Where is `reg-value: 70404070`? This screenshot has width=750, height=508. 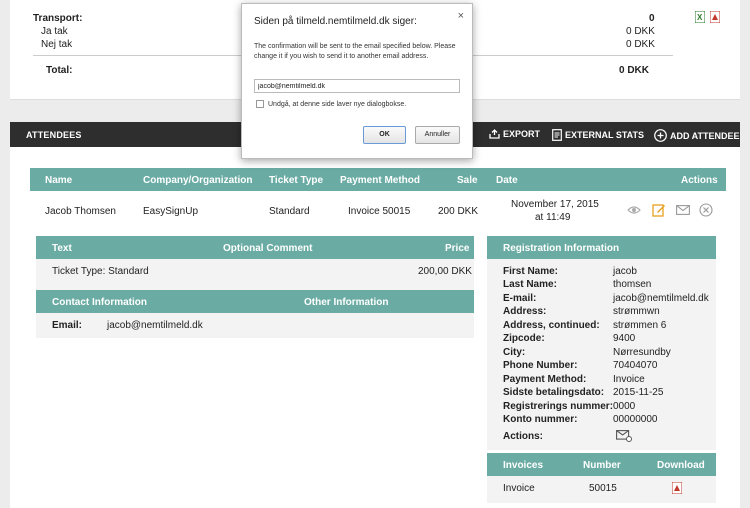 reg-value: 70404070 is located at coordinates (635, 365).